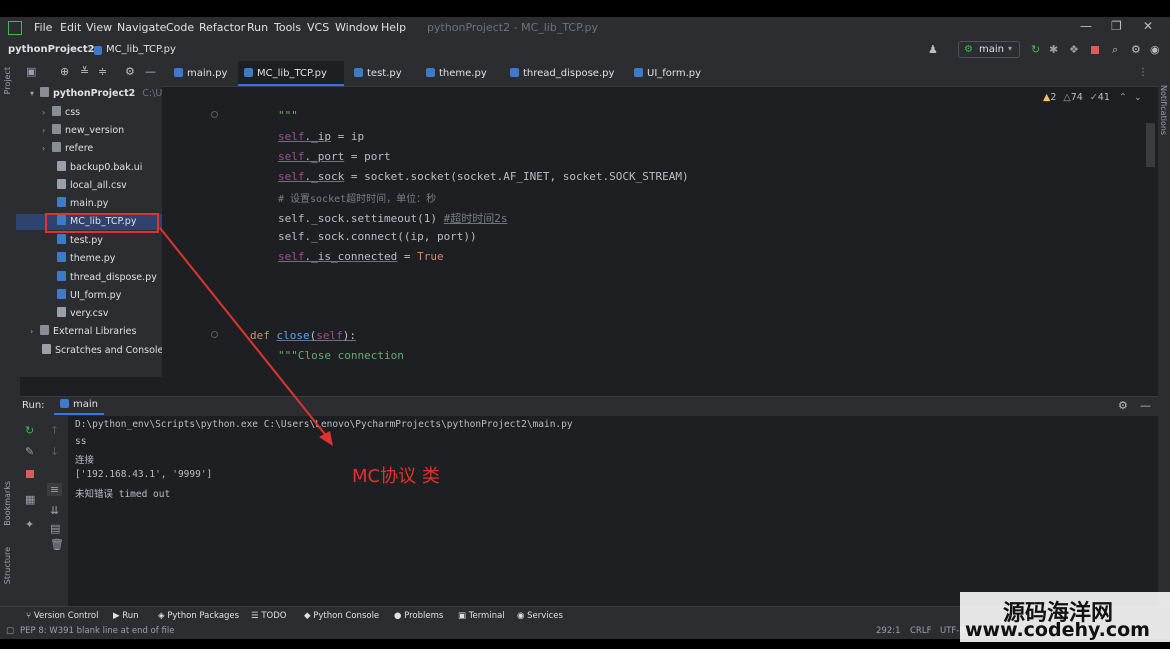 Image resolution: width=1170 pixels, height=649 pixels. I want to click on annotation-arrow, so click(246, 336).